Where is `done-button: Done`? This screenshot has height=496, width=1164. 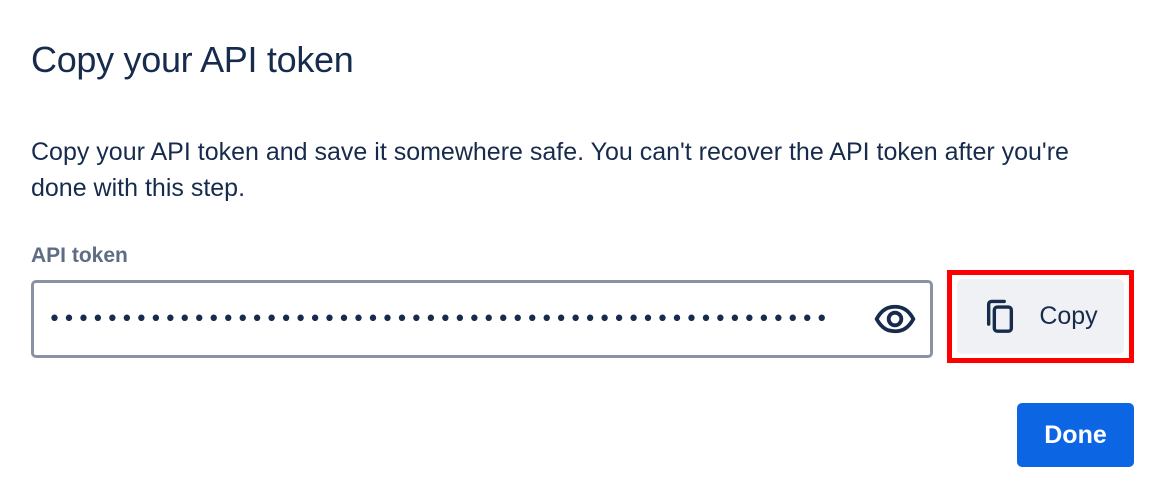 done-button: Done is located at coordinates (1075, 435).